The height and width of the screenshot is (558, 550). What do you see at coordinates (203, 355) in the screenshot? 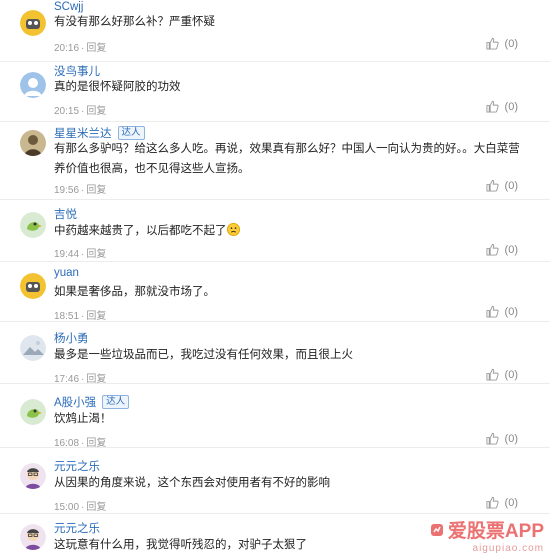
I see `comment-text: 最多是一些垃圾品而已，我吃过没有任何效果，而且很上火` at bounding box center [203, 355].